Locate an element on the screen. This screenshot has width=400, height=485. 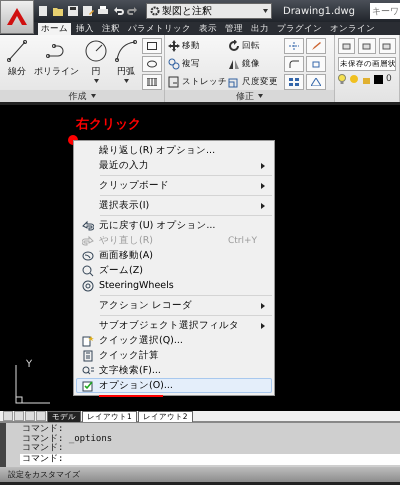
trim-button is located at coordinates (294, 46).